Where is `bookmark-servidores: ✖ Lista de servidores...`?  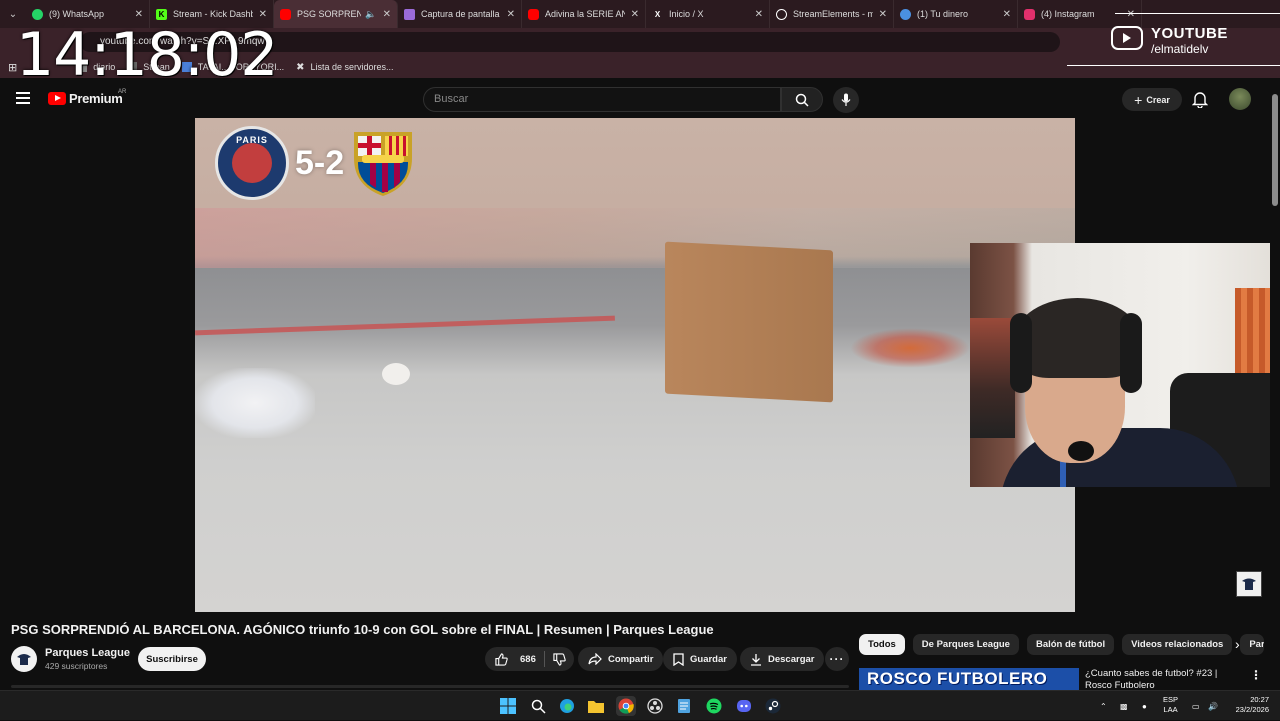
bookmark-servidores: ✖ Lista de servidores... is located at coordinates (345, 67).